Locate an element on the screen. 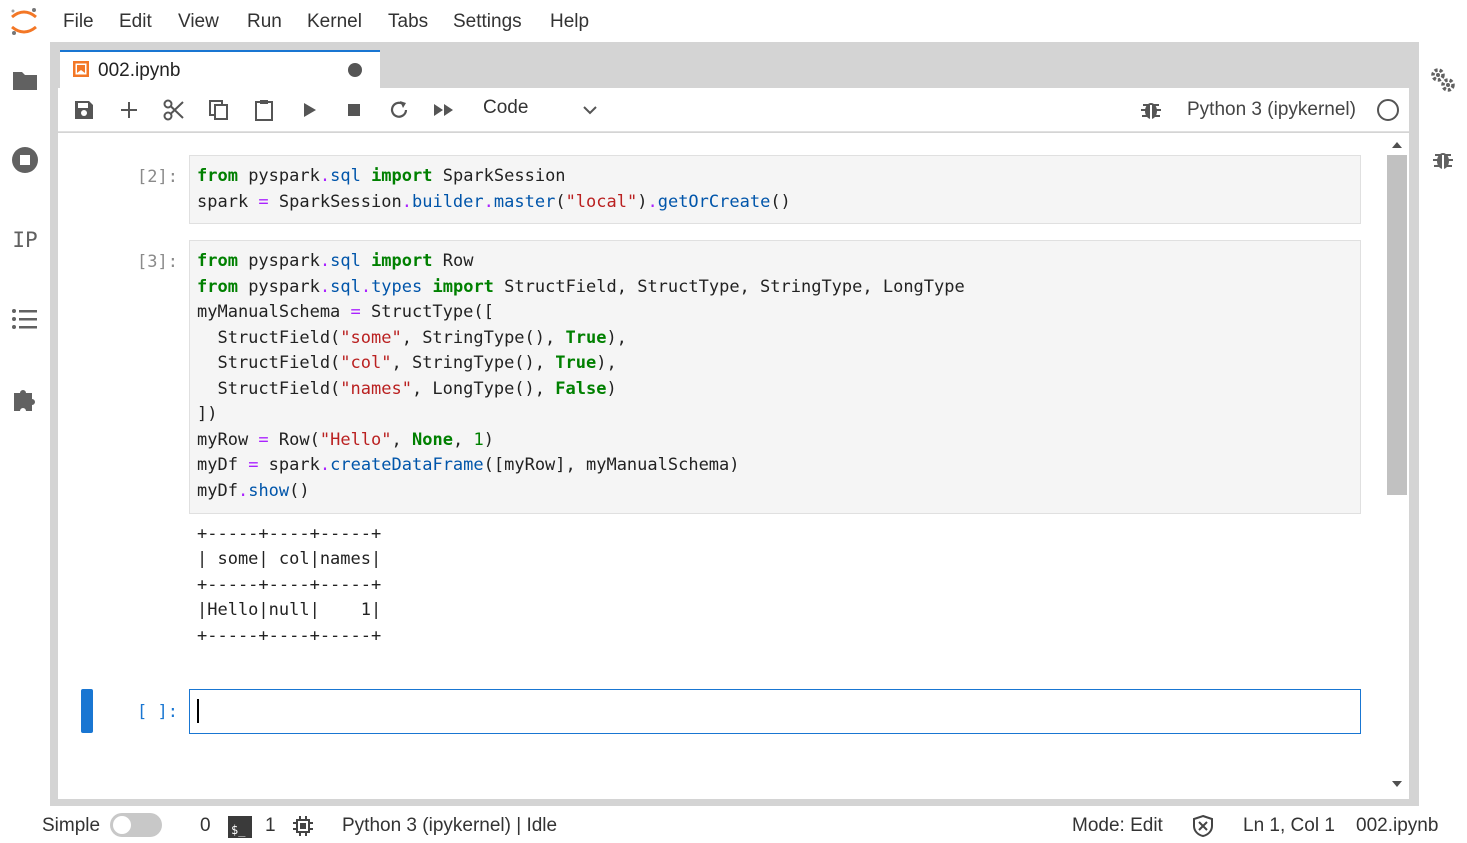 Image resolution: width=1467 pixels, height=843 pixels. edit-mode-text: Mode: Edit is located at coordinates (1117, 825).